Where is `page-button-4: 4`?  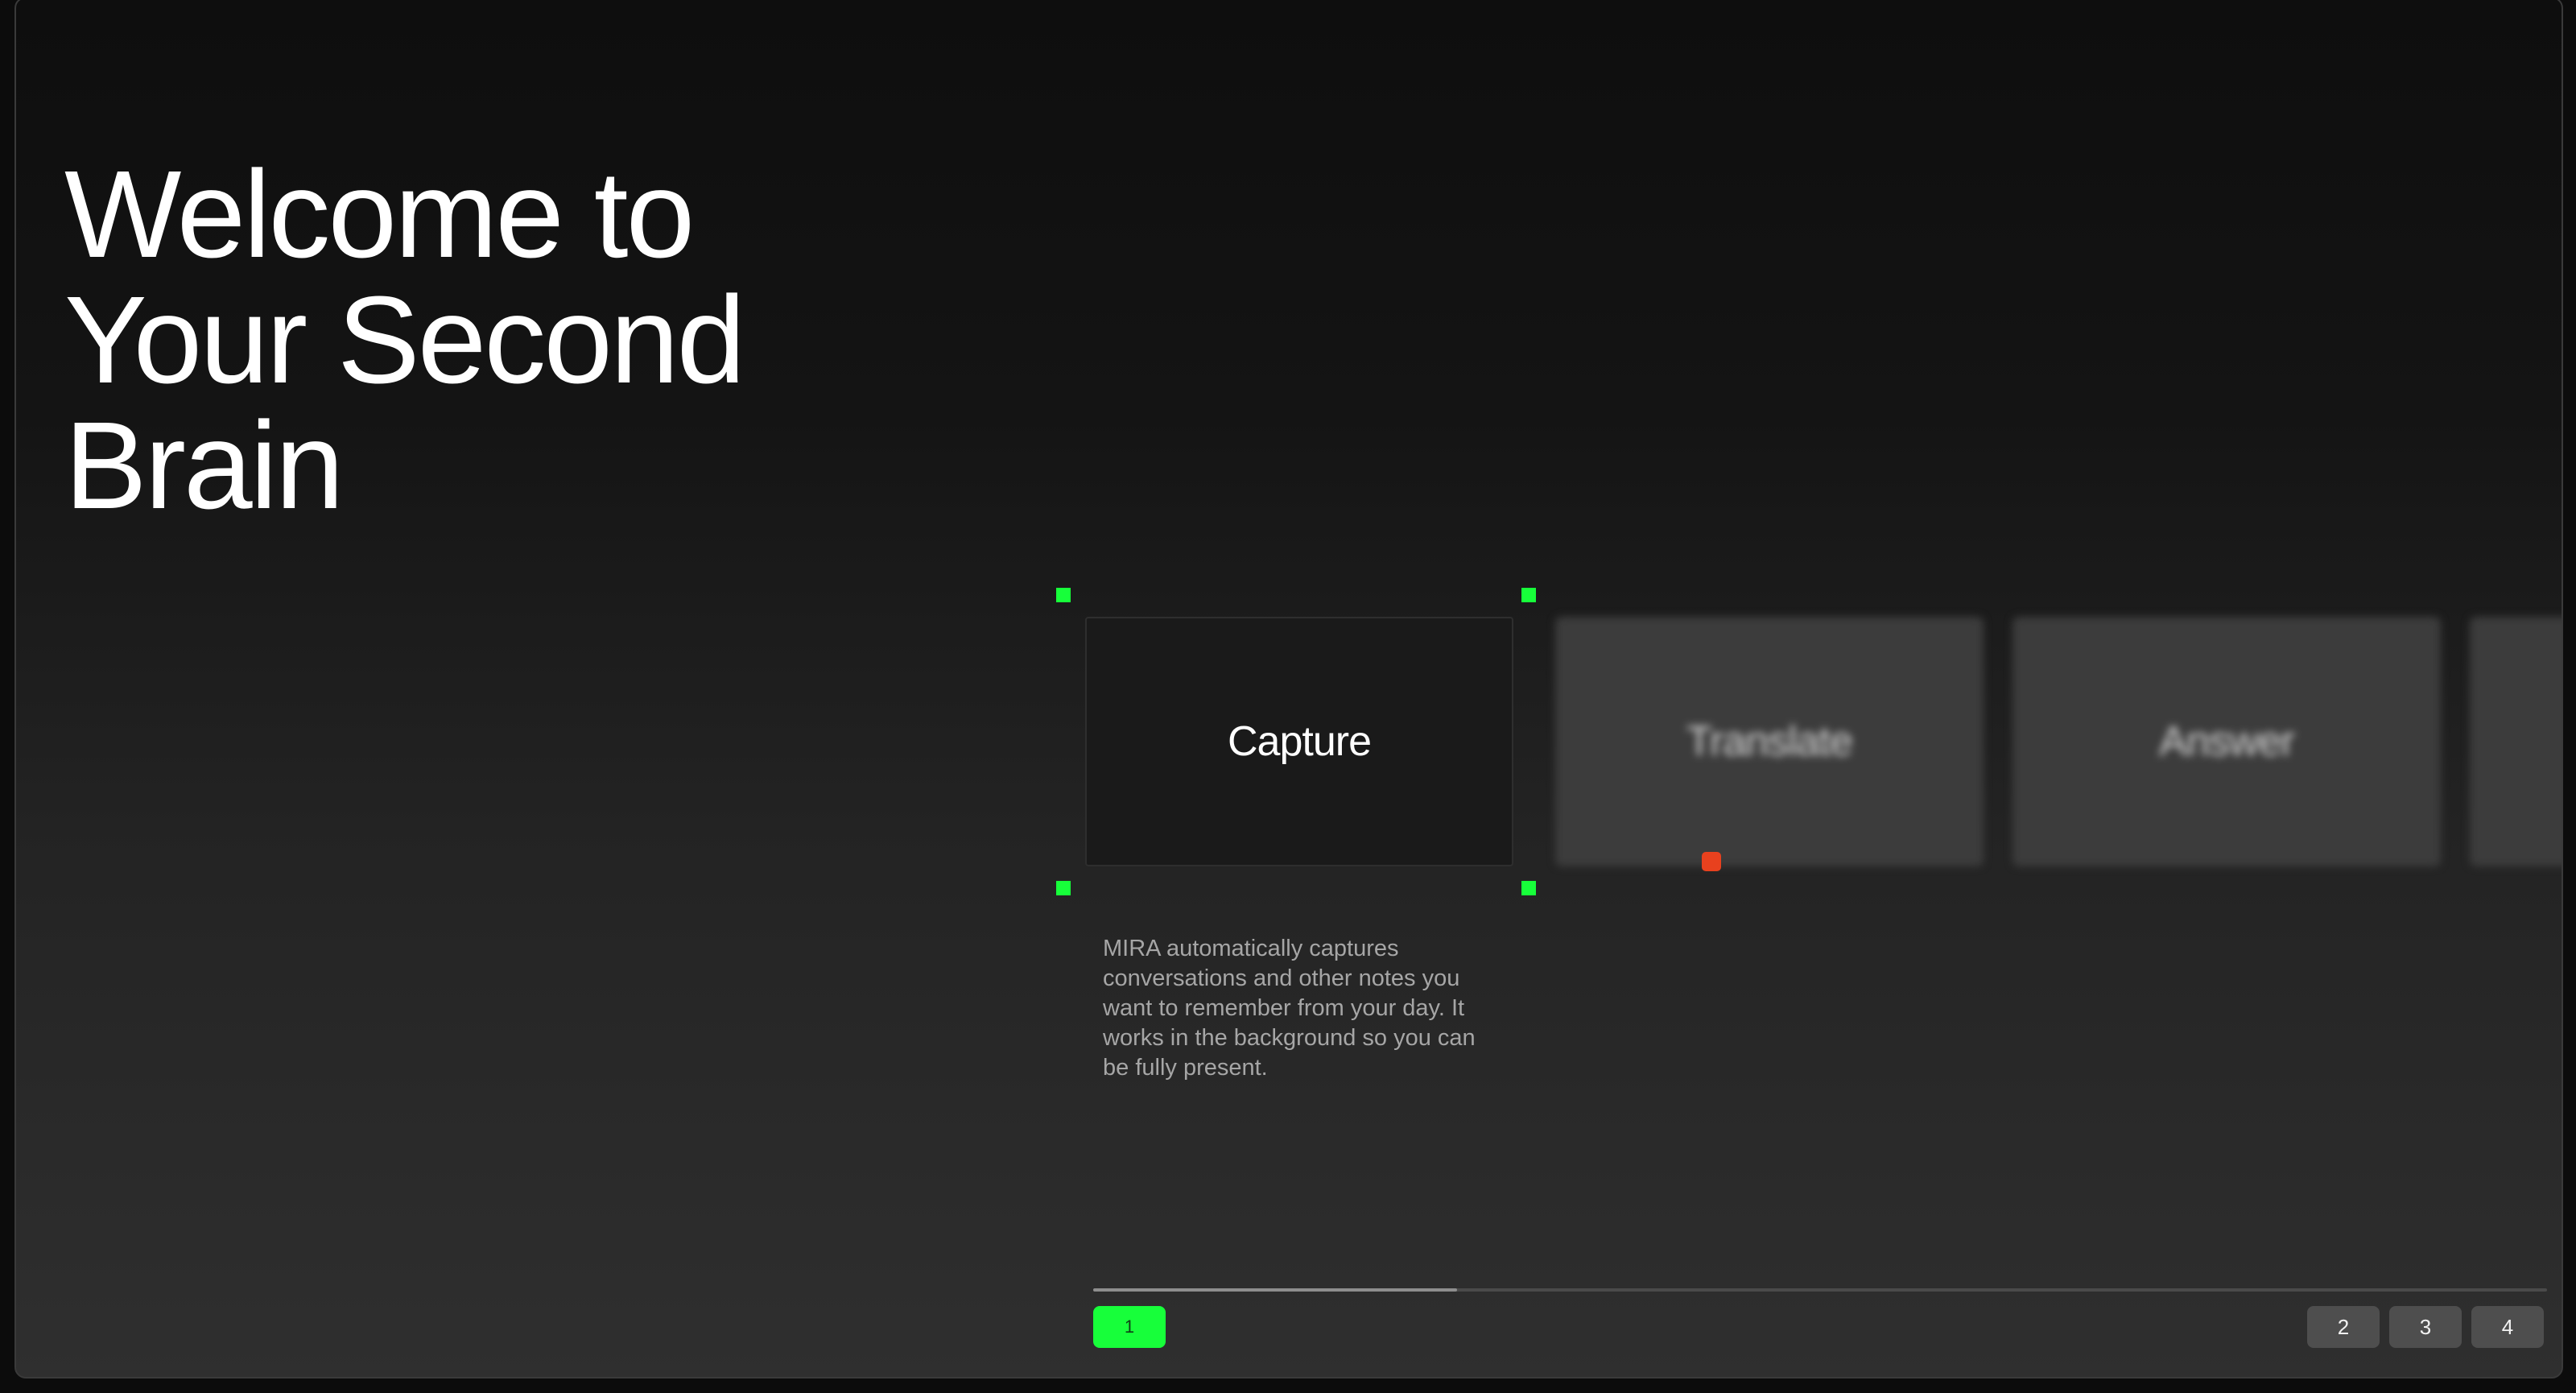
page-button-4: 4 is located at coordinates (2507, 1327).